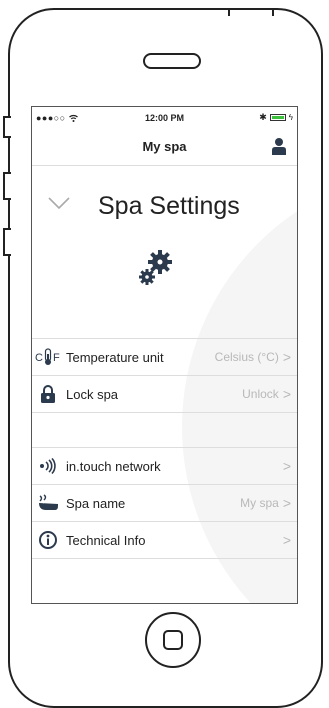  I want to click on home-button, so click(173, 640).